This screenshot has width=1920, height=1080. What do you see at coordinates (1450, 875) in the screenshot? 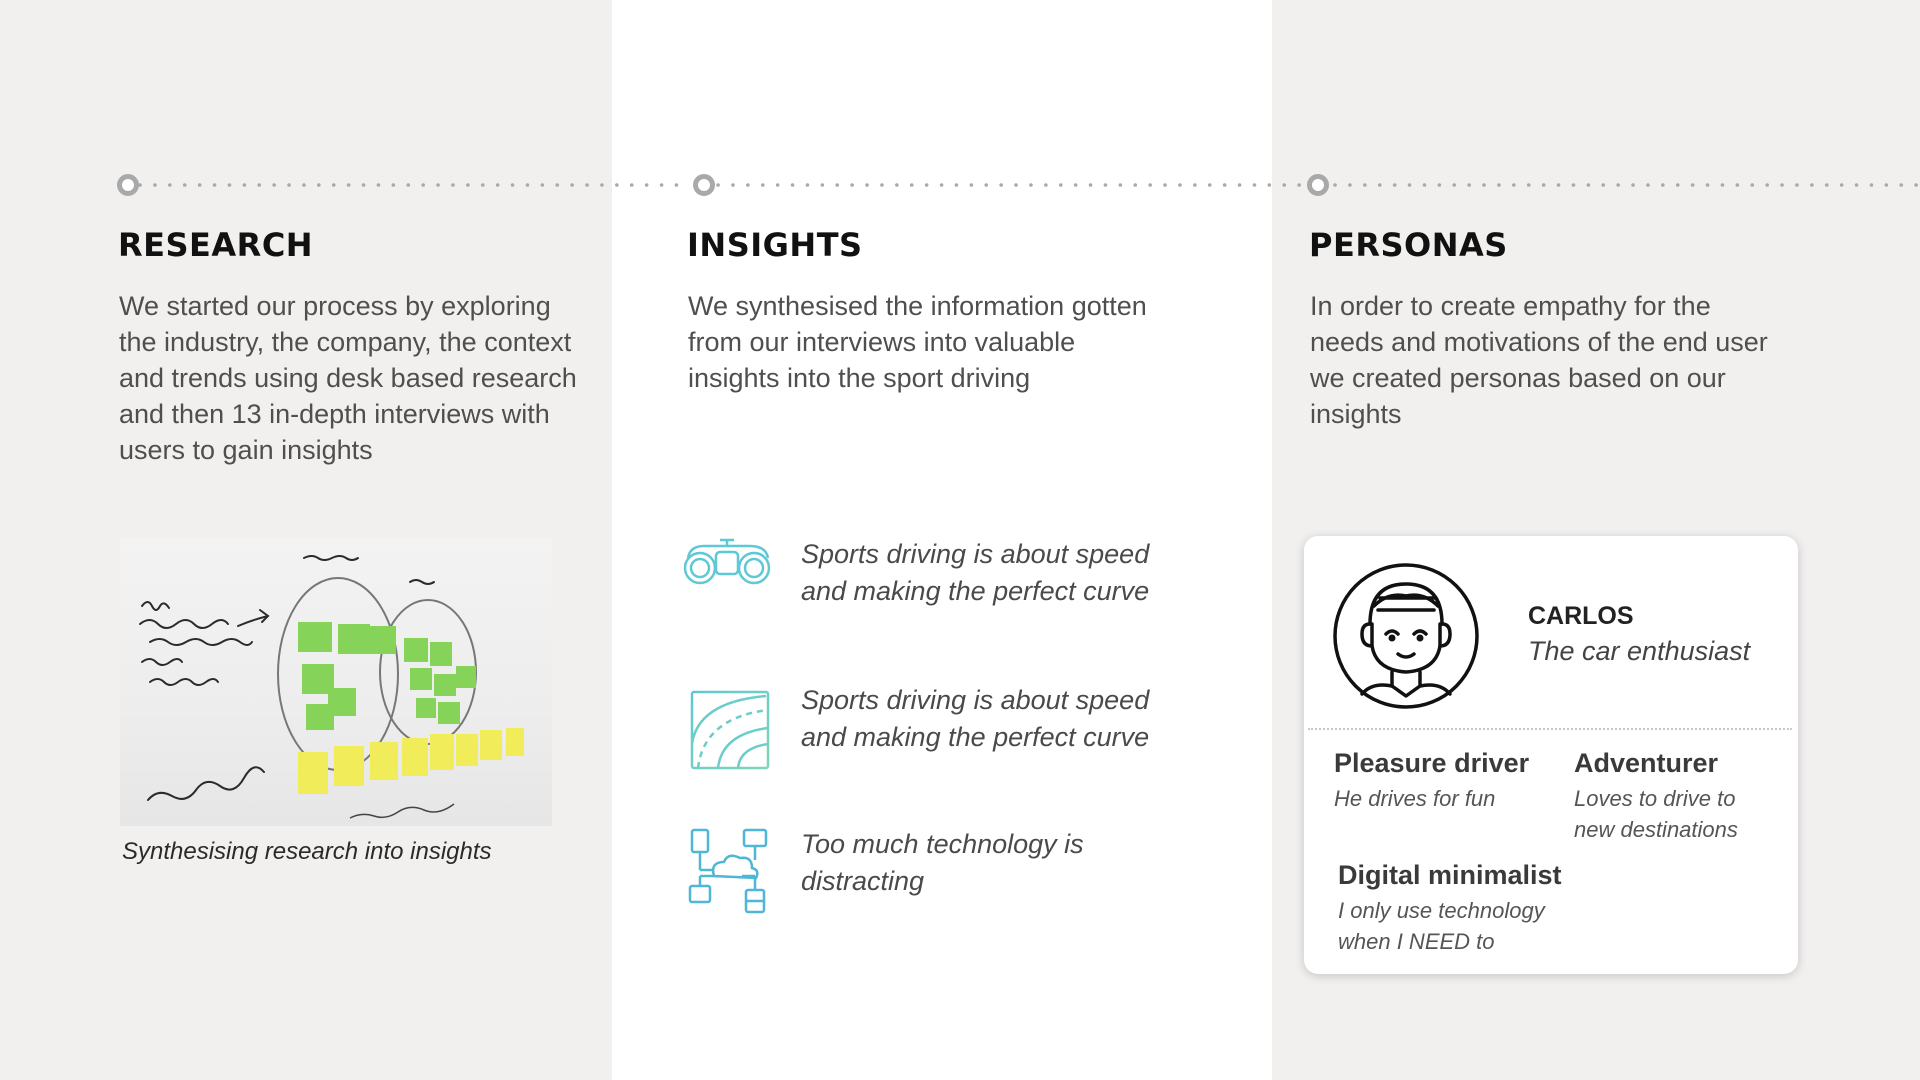
I see `trait-title: Digital minimalist` at bounding box center [1450, 875].